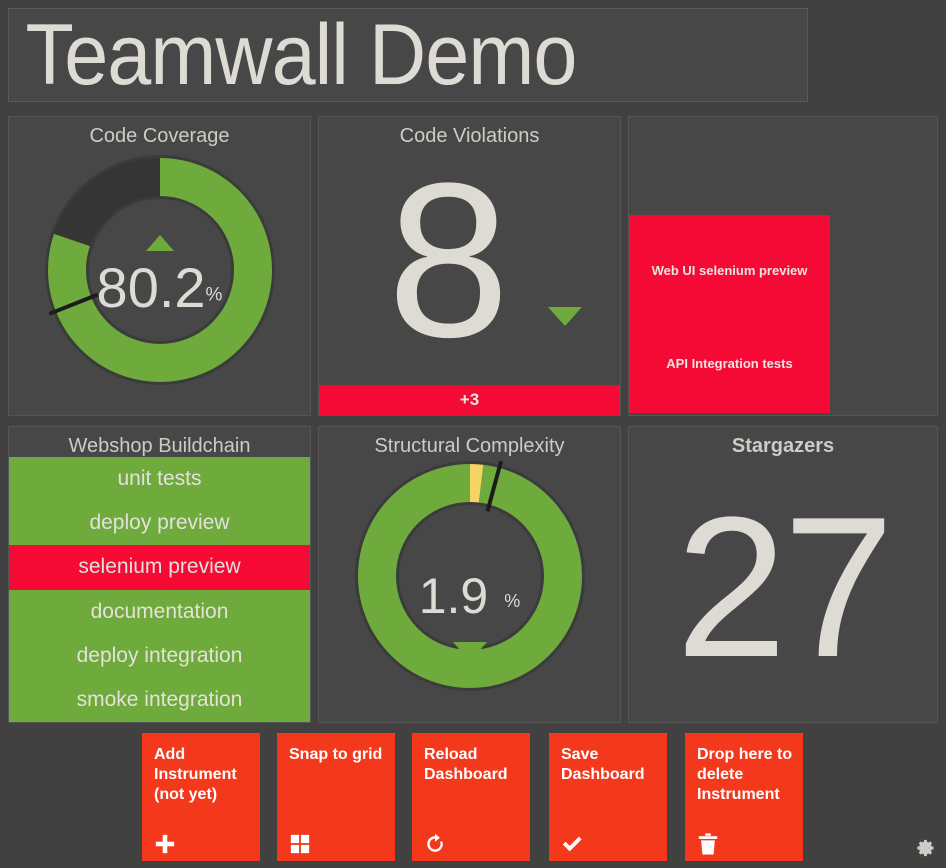 This screenshot has width=946, height=868. Describe the element at coordinates (469, 400) in the screenshot. I see `code-violations-delta: +3` at that location.